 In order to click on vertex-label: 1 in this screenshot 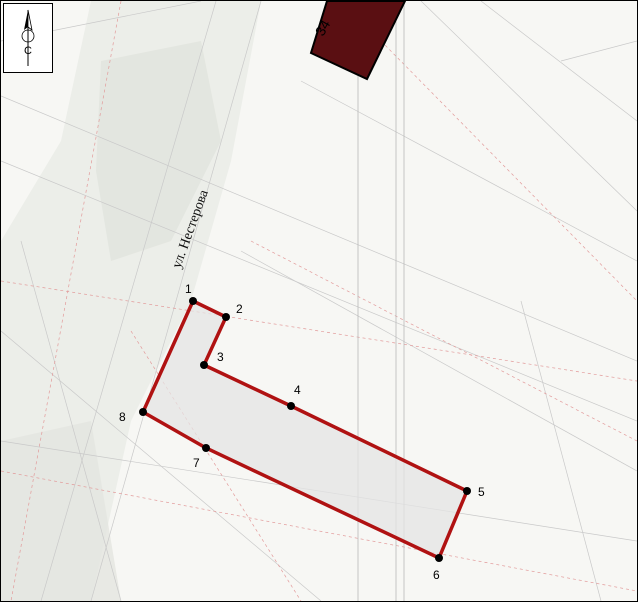, I will do `click(188, 289)`.